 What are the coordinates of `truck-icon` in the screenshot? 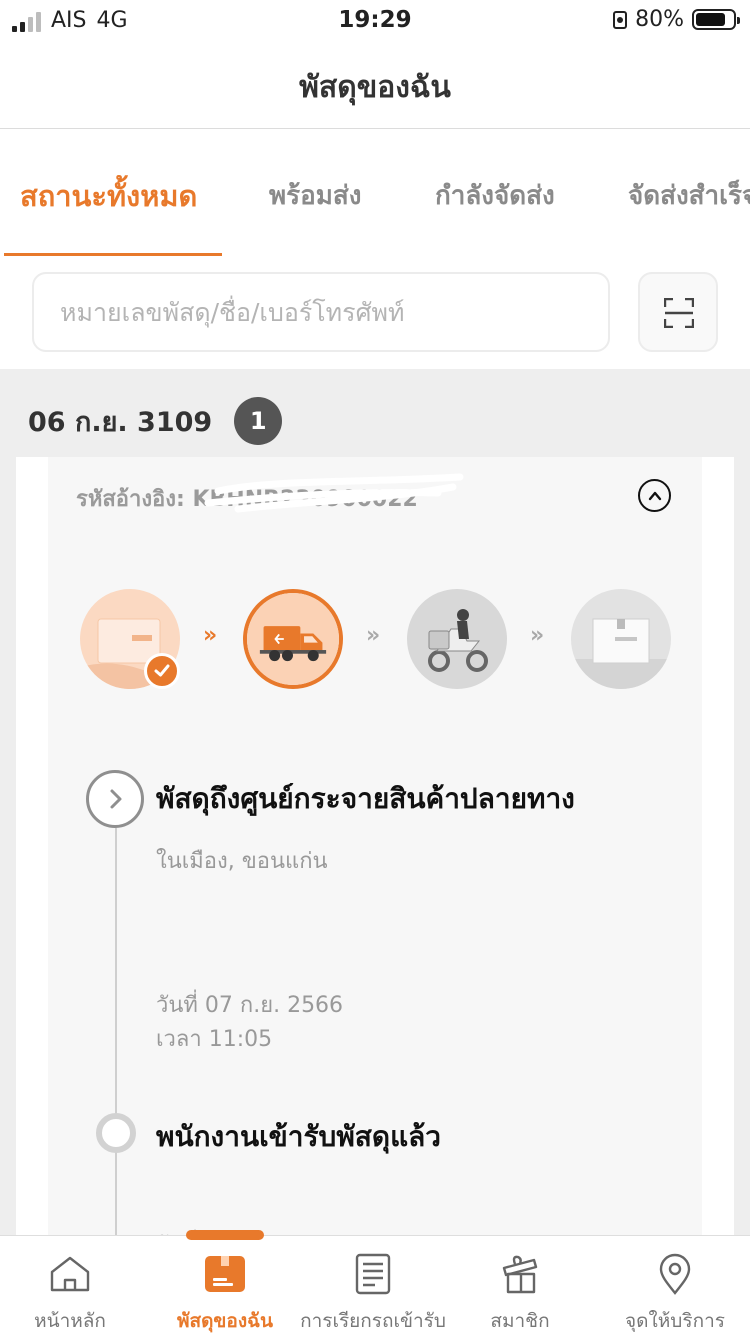 It's located at (293, 639).